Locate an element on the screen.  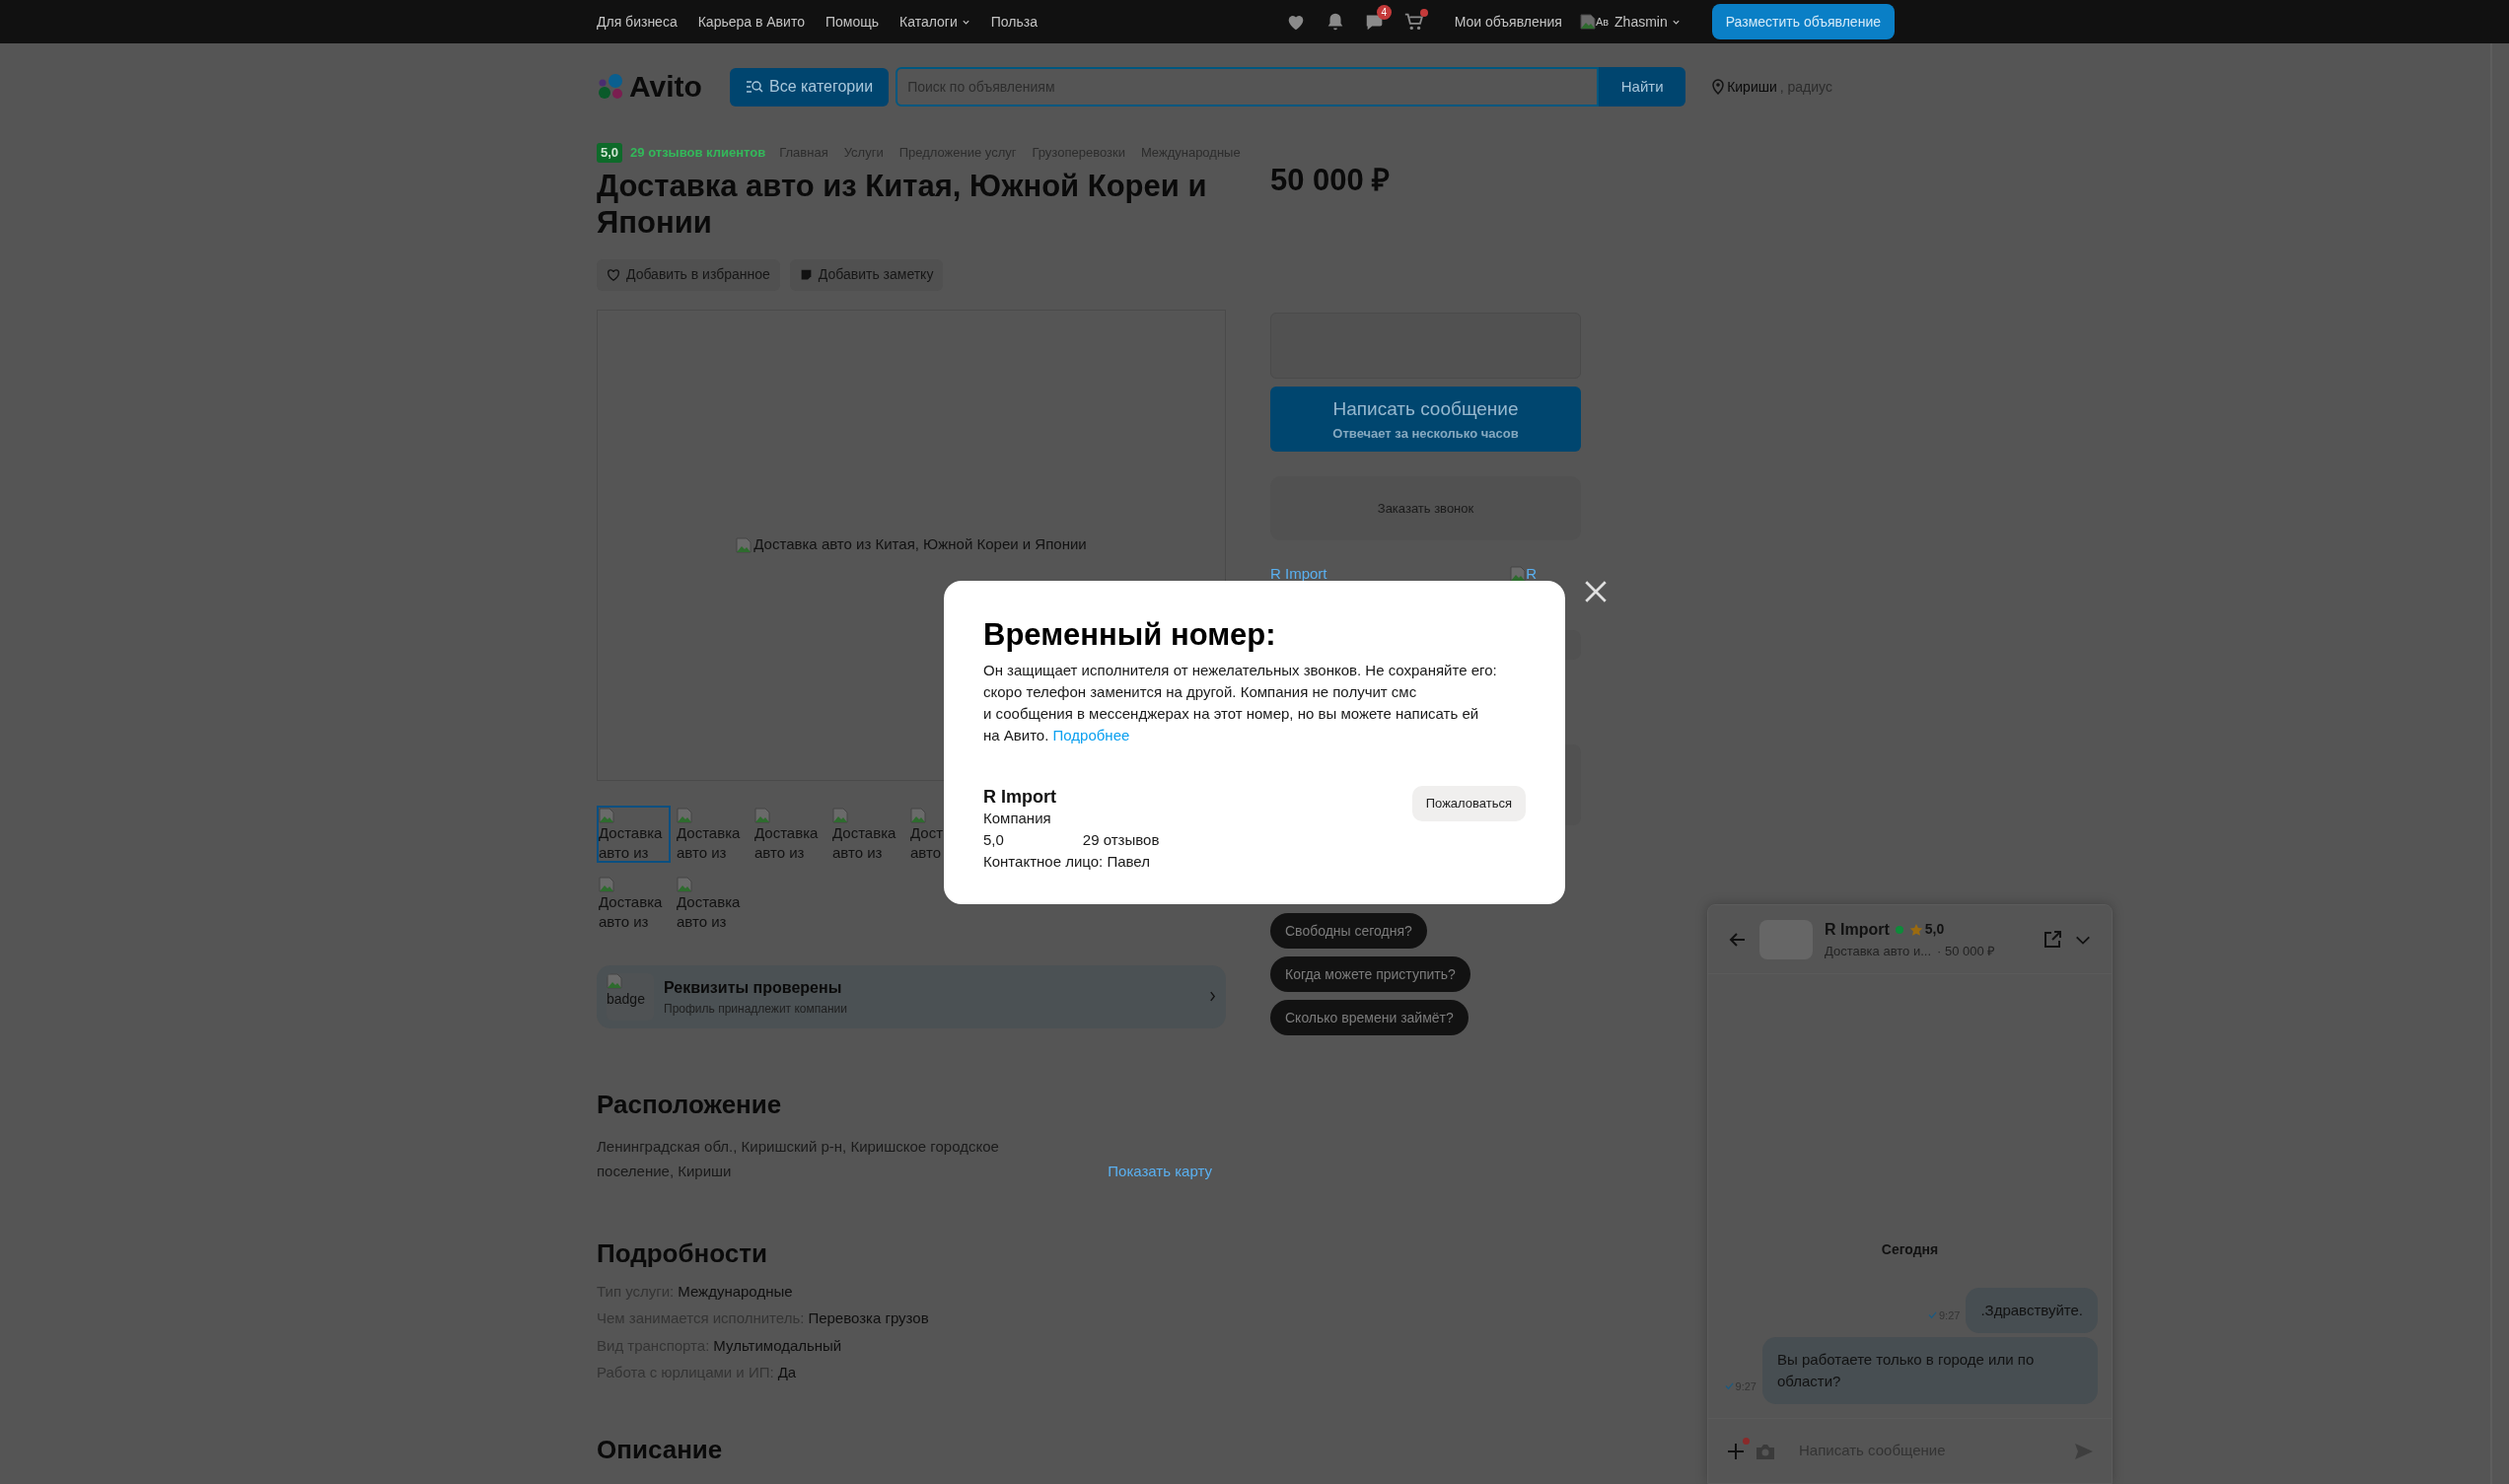
all-categories-button: Все категории is located at coordinates (810, 86).